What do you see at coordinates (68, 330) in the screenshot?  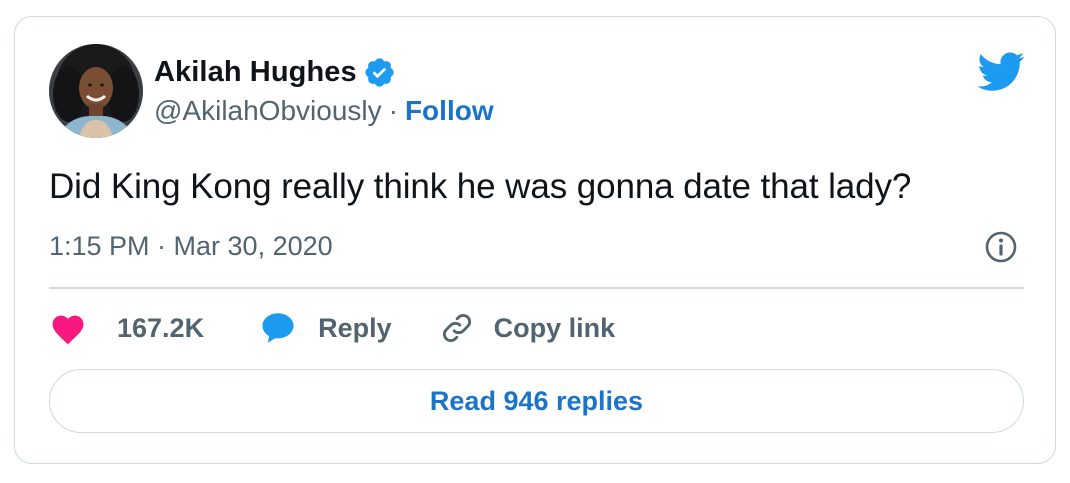 I see `heart-icon` at bounding box center [68, 330].